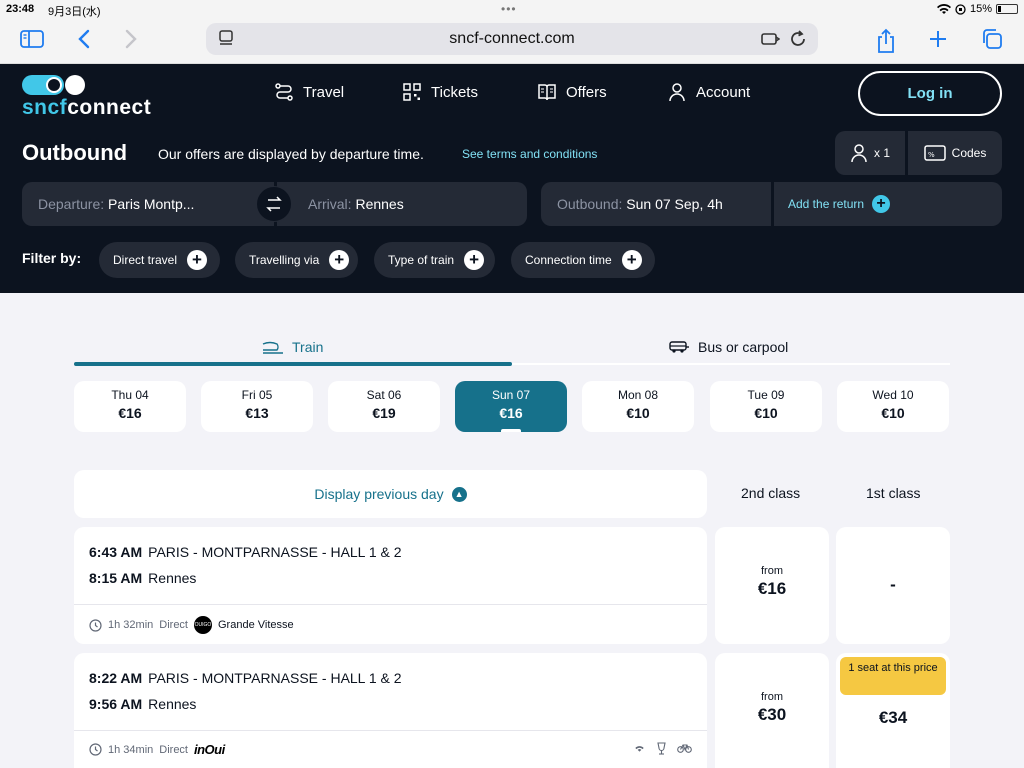 The image size is (1024, 768). Describe the element at coordinates (421, 260) in the screenshot. I see `filter-chip-label: Type of train` at that location.